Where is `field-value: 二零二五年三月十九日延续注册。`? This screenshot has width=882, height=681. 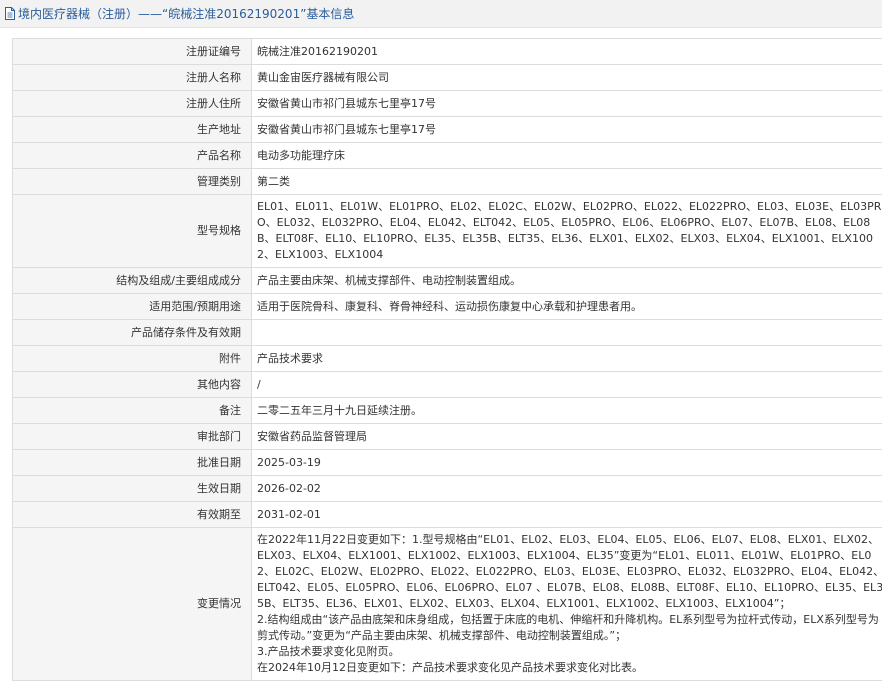
field-value: 二零二五年三月十九日延续注册。 is located at coordinates (567, 411).